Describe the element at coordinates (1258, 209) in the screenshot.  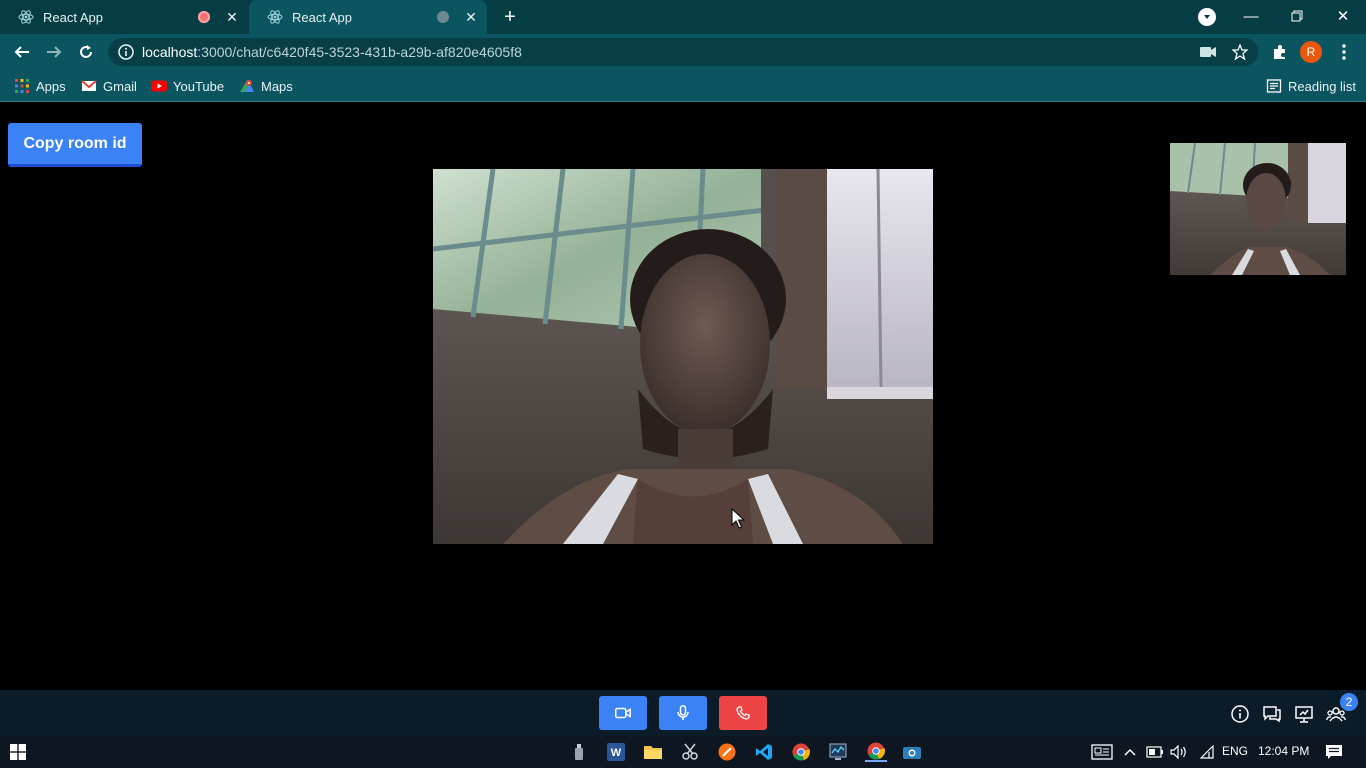
I see `local-video-preview` at that location.